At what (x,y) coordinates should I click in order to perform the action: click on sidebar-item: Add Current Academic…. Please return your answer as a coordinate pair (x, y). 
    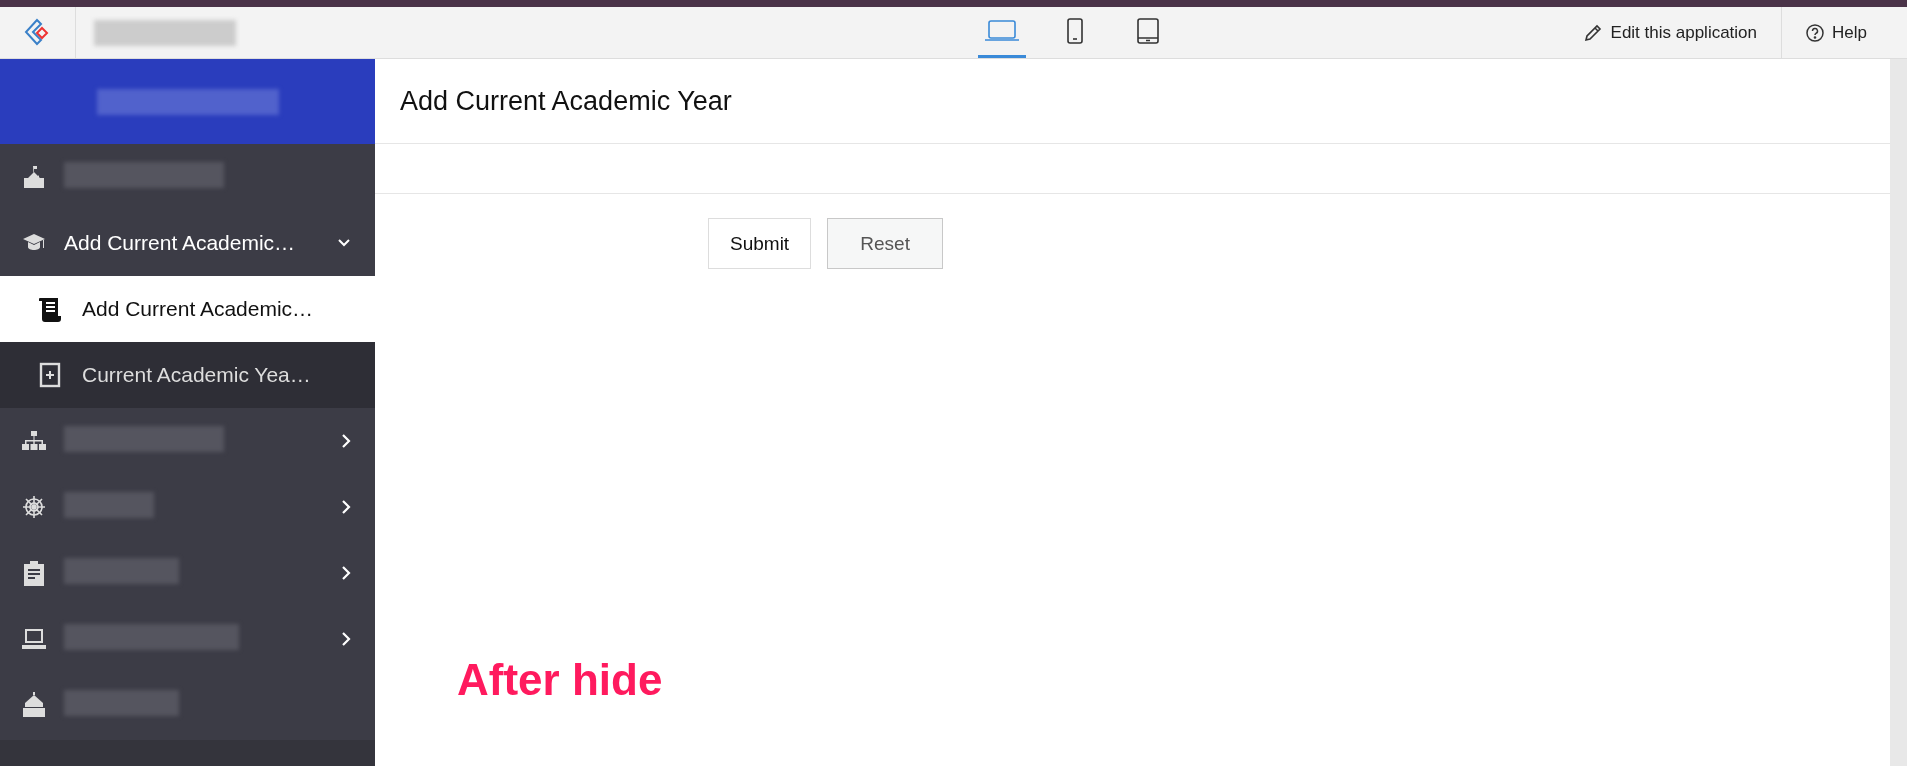
    Looking at the image, I should click on (187, 243).